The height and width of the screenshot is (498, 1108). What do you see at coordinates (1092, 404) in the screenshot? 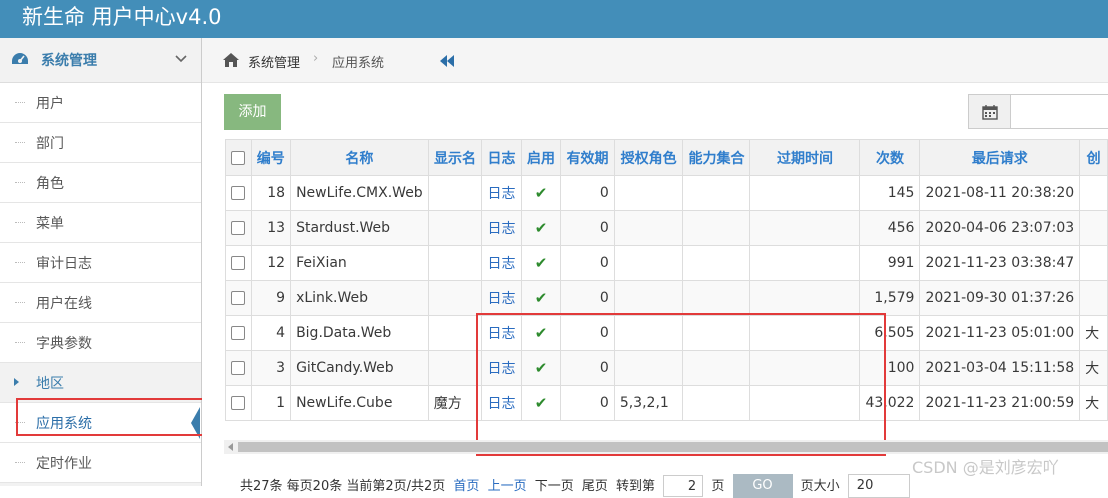
I see `cell-value: 大` at bounding box center [1092, 404].